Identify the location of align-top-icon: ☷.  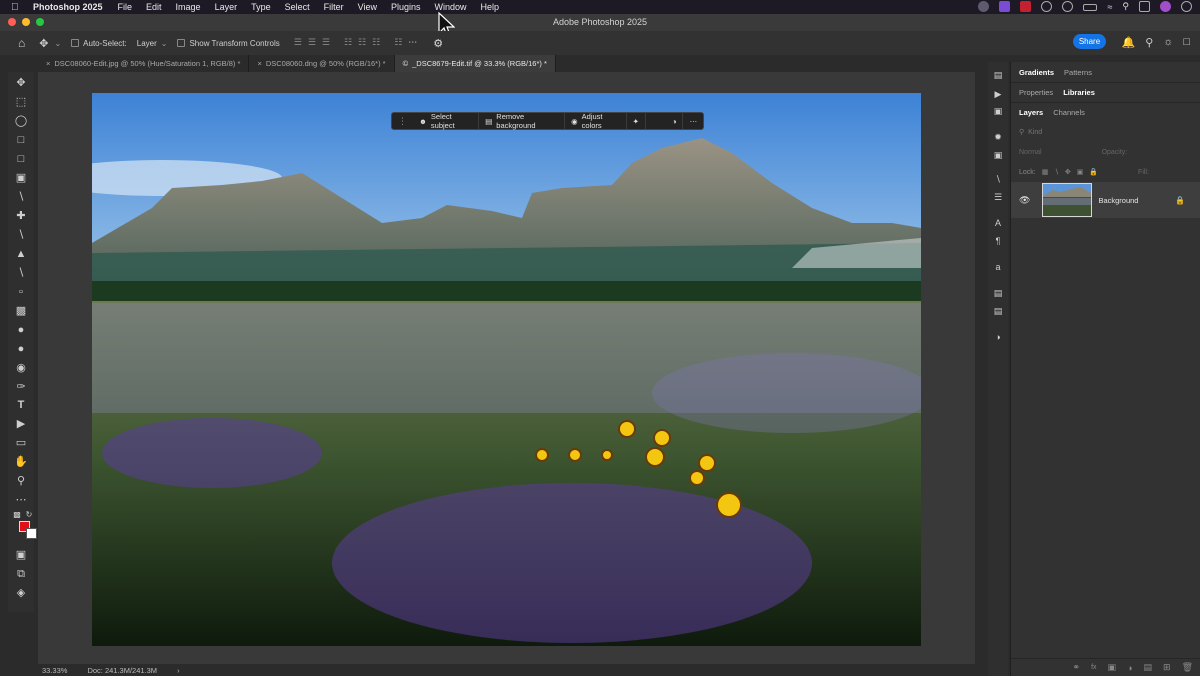
(348, 43).